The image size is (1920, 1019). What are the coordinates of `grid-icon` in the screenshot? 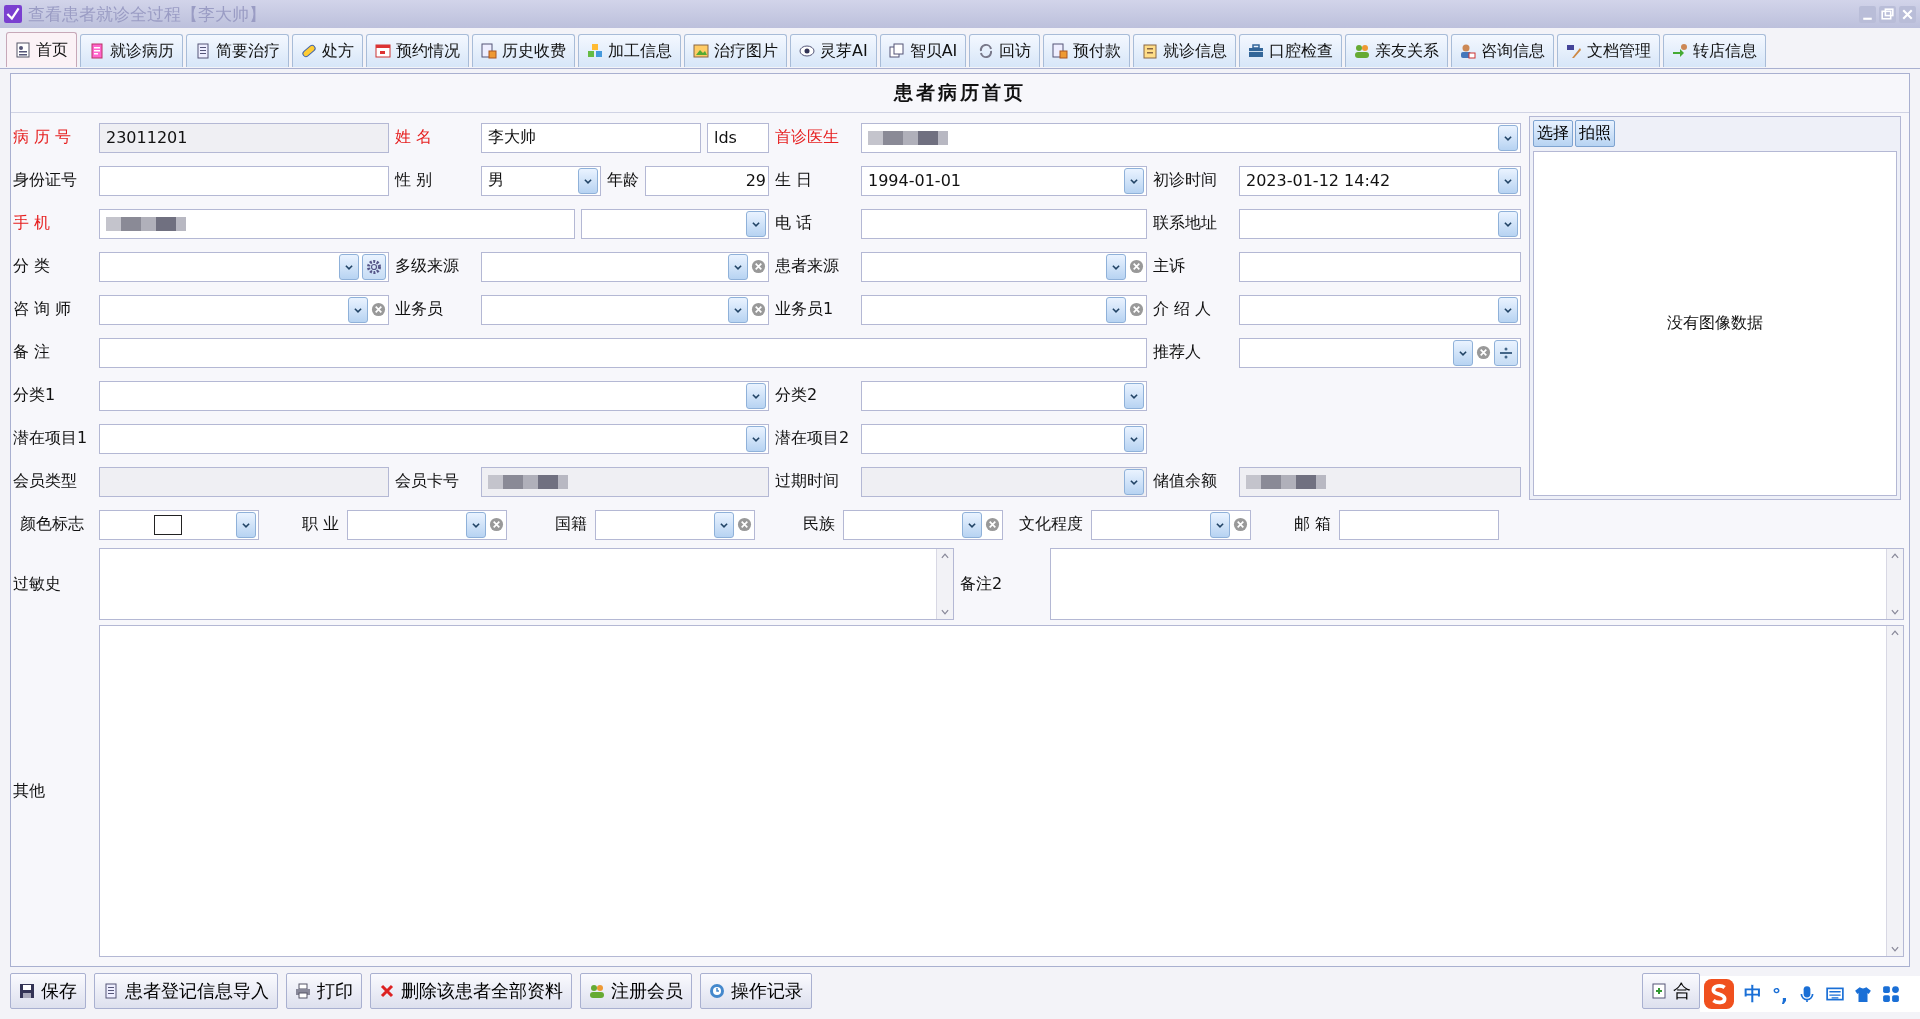 It's located at (1890, 994).